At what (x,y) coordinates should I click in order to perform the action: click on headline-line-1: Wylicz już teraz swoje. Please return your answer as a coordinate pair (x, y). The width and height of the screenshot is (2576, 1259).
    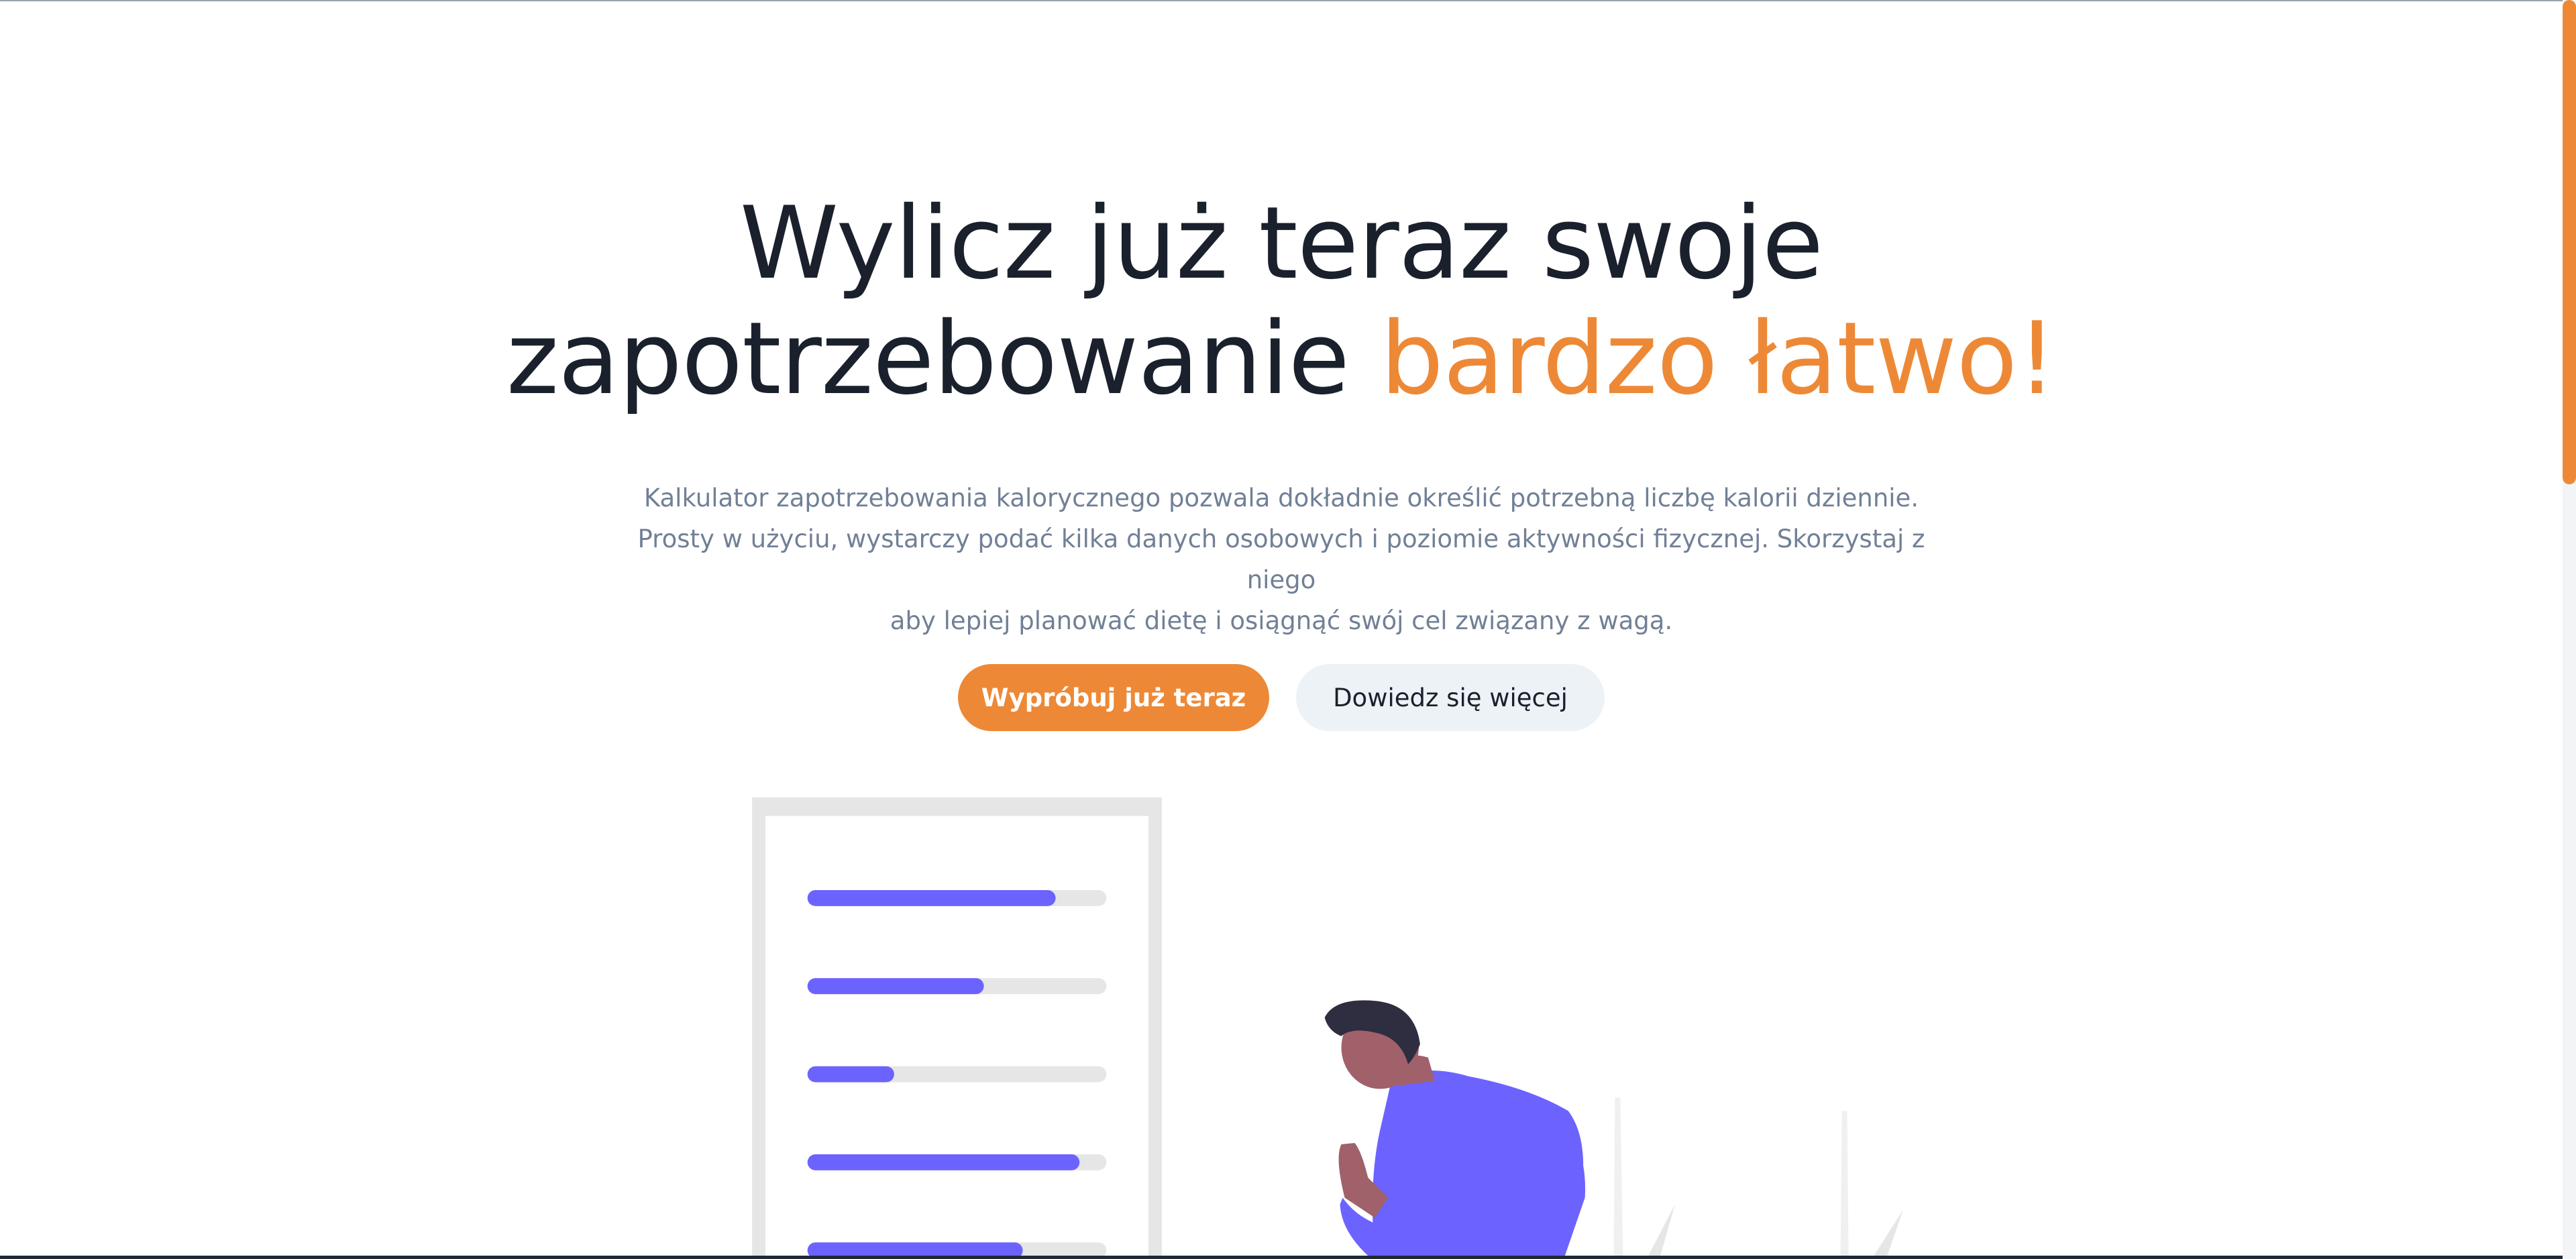
    Looking at the image, I should click on (1281, 244).